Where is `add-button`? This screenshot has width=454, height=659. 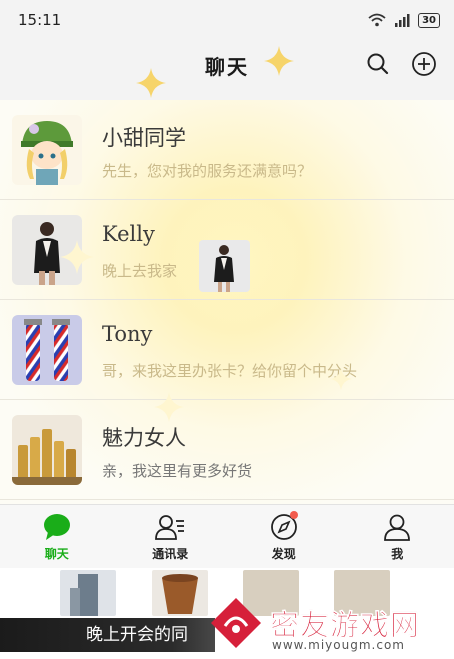
add-button is located at coordinates (424, 64).